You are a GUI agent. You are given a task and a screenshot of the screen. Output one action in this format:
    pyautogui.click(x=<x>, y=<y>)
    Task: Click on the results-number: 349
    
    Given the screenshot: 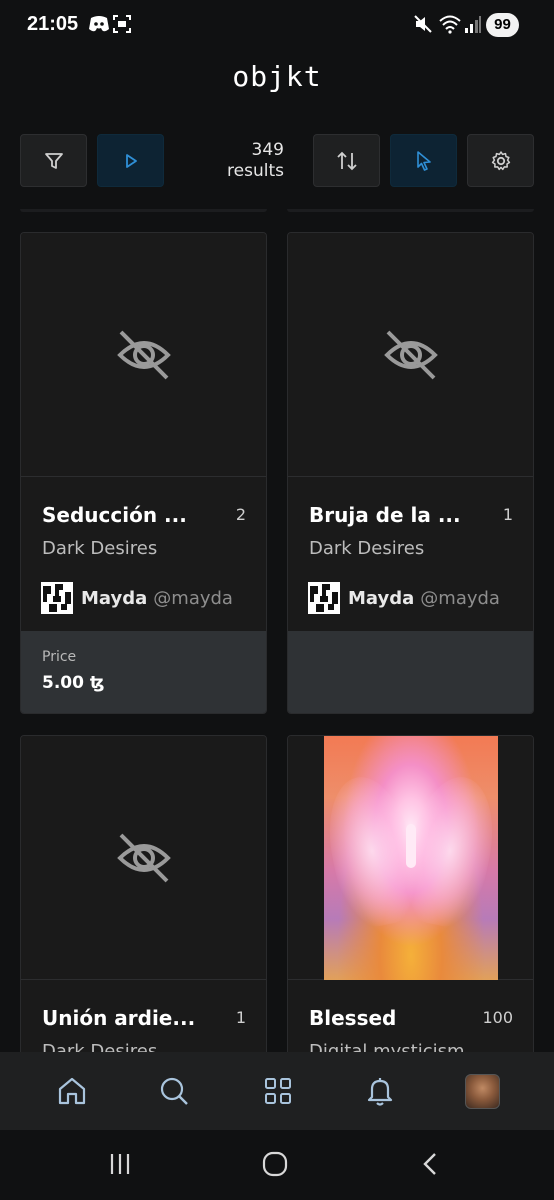 What is the action you would take?
    pyautogui.click(x=267, y=150)
    